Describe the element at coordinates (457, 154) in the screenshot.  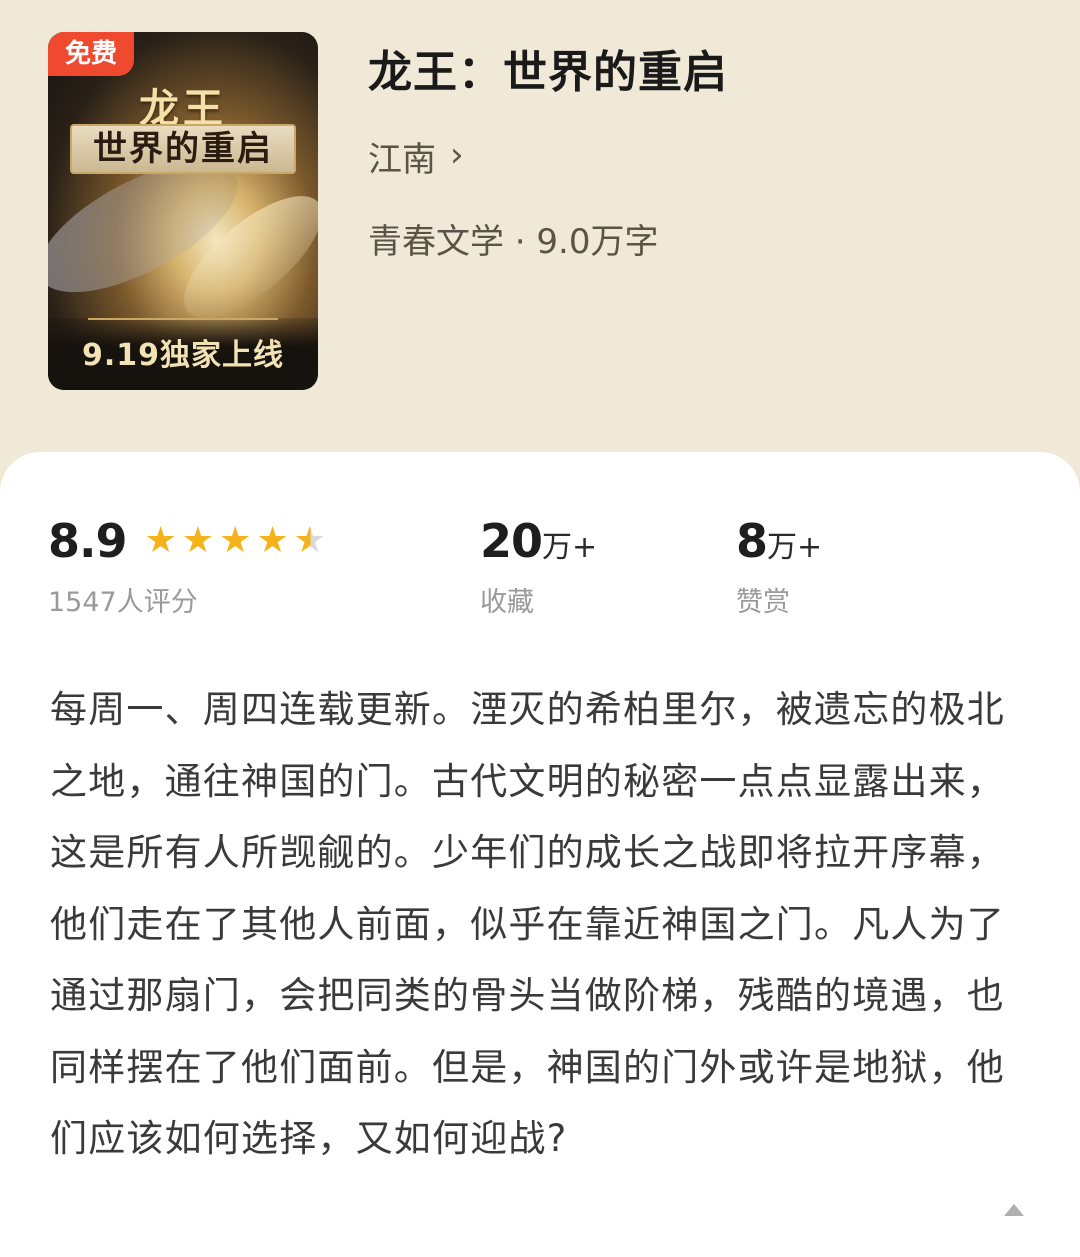
I see `chevron-right-icon: ›` at that location.